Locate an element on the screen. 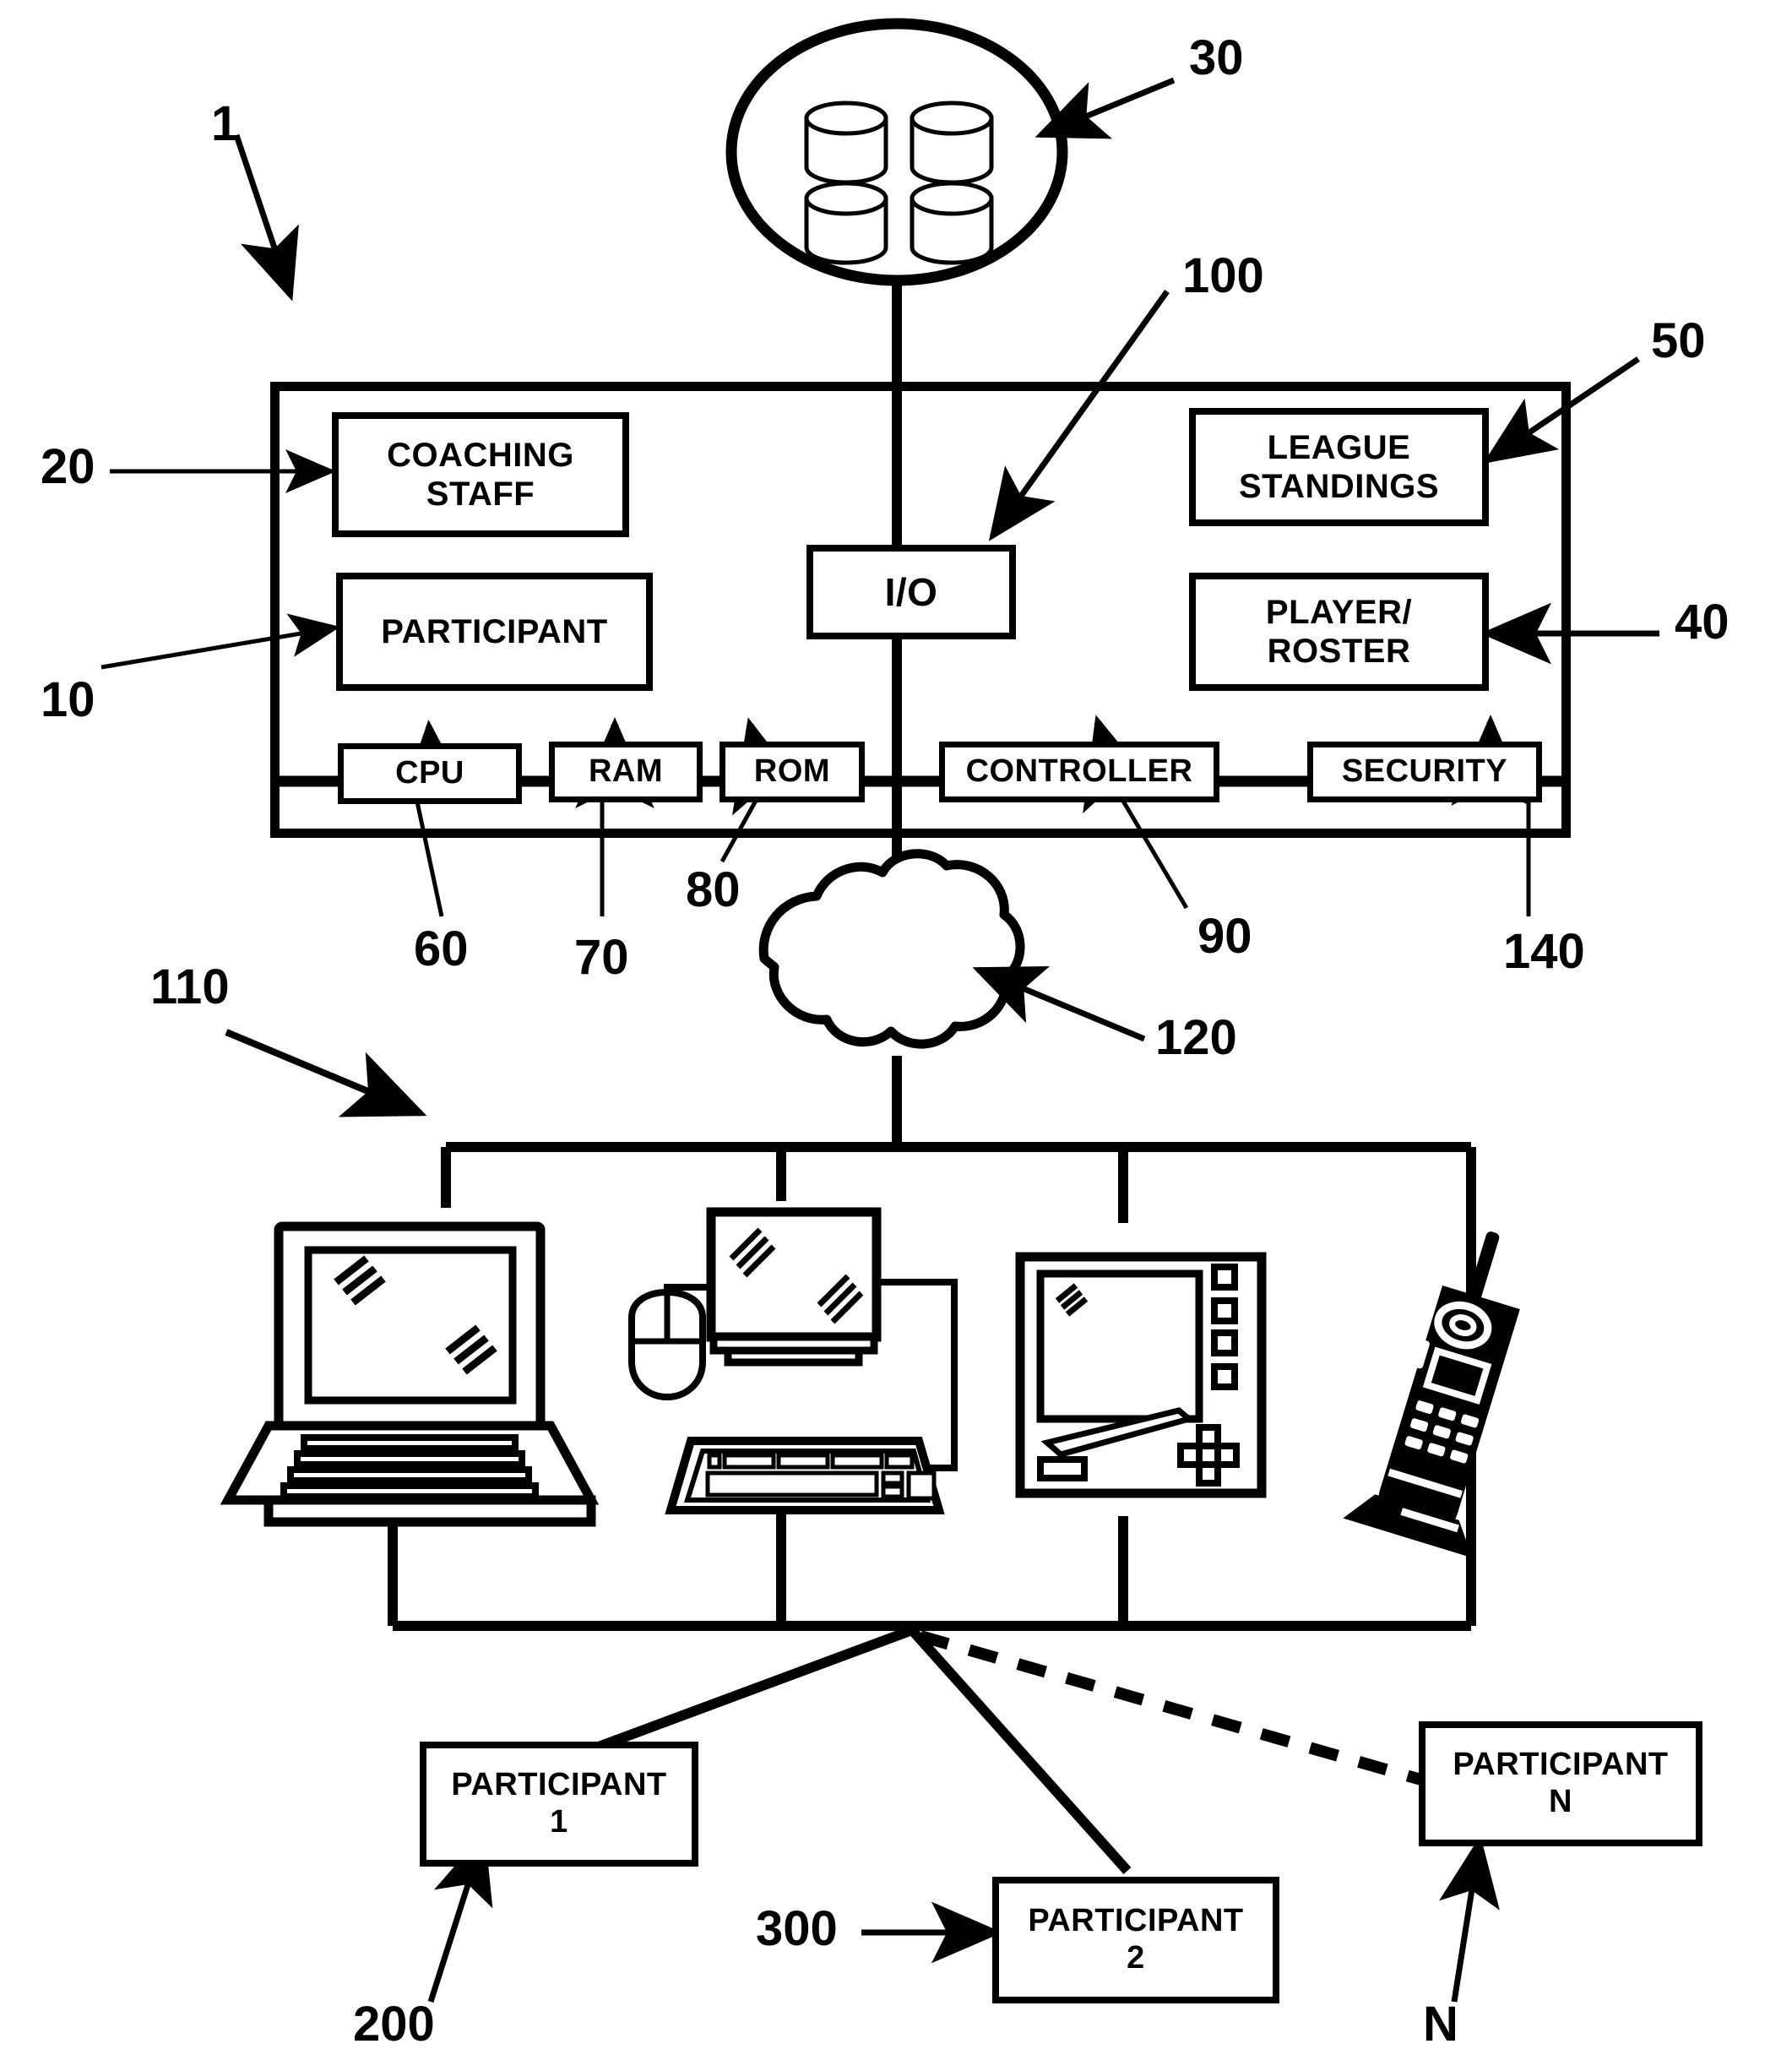 The height and width of the screenshot is (2071, 1792). block-io-label: I/O is located at coordinates (911, 591).